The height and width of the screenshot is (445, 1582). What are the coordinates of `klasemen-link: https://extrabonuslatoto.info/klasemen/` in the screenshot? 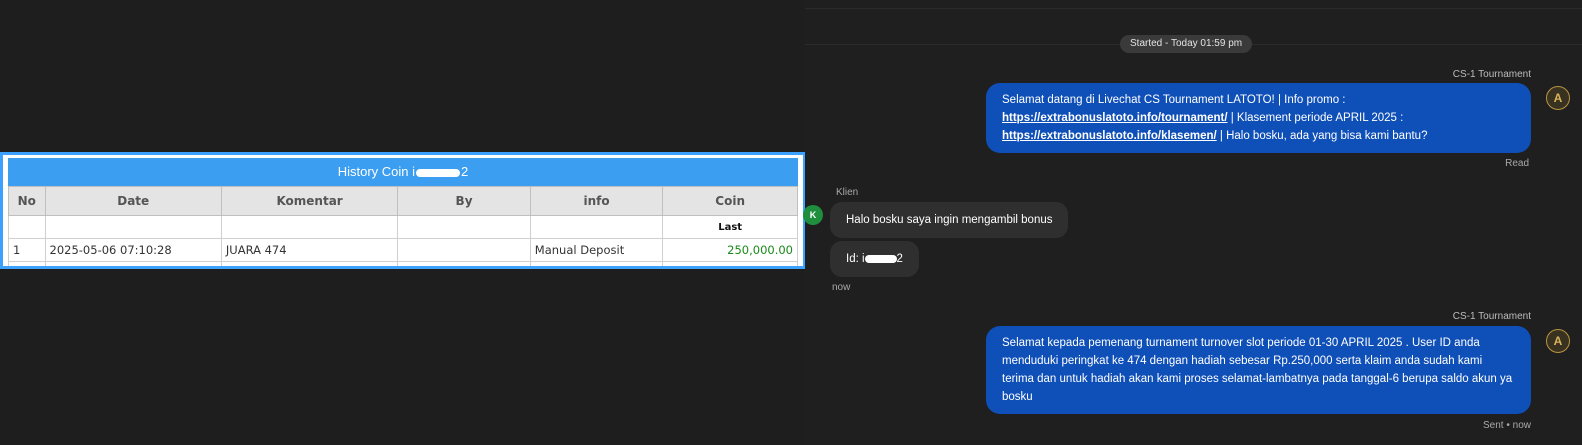 It's located at (1109, 136).